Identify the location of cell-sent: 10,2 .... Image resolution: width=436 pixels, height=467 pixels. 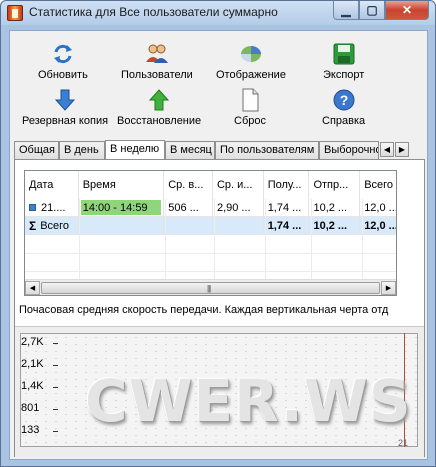
(335, 207).